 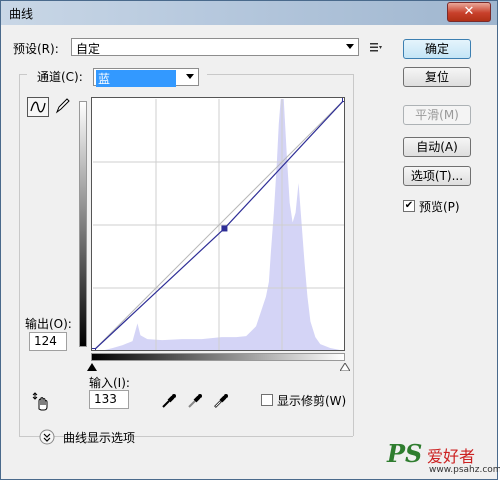 What do you see at coordinates (437, 49) in the screenshot?
I see `ok-button: 确定` at bounding box center [437, 49].